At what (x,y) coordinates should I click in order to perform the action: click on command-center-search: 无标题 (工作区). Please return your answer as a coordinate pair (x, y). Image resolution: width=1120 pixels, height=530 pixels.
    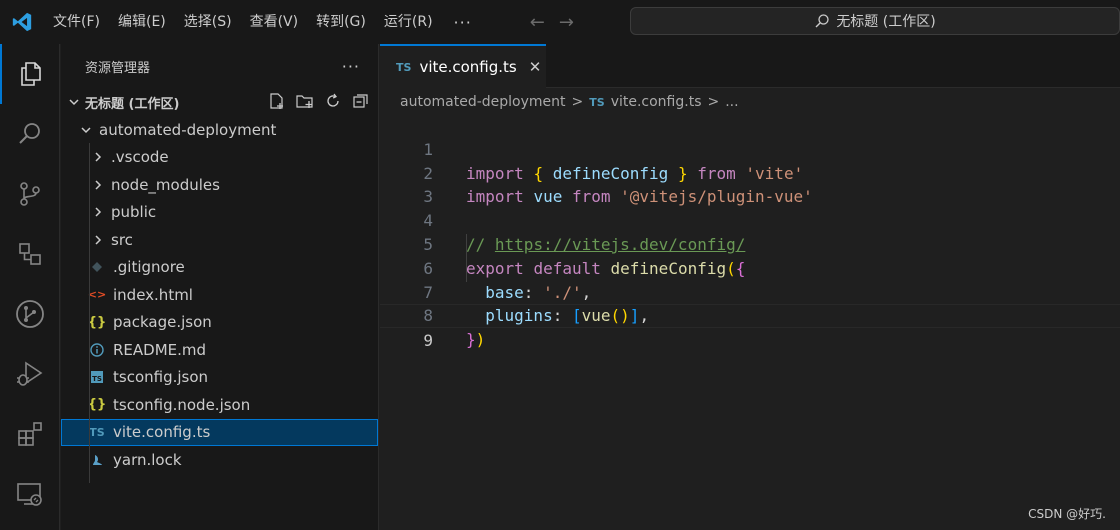
    Looking at the image, I should click on (875, 21).